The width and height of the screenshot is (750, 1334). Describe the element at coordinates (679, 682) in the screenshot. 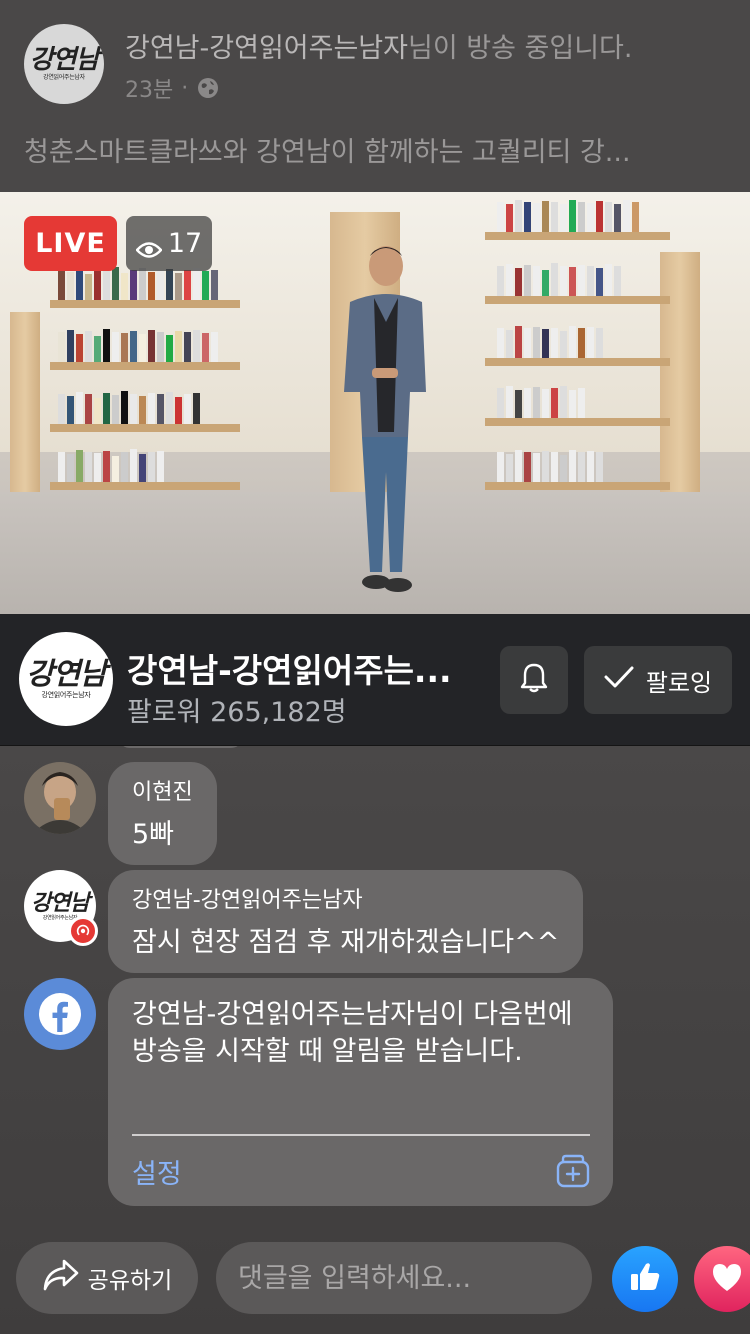

I see `following-label: 팔로잉` at that location.